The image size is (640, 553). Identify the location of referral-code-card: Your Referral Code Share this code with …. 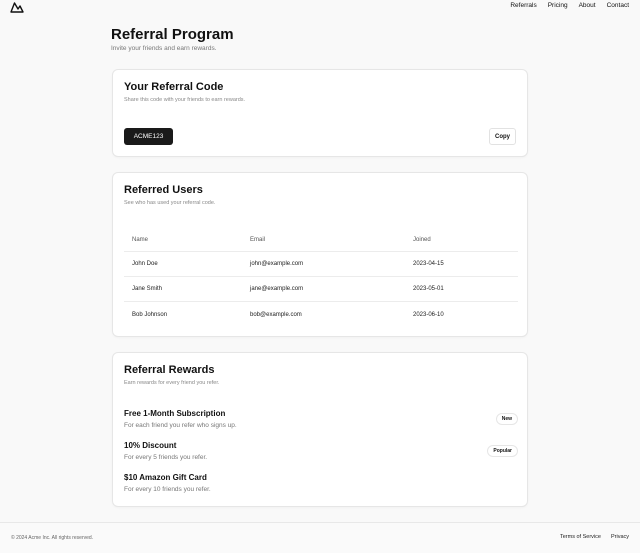
(320, 113).